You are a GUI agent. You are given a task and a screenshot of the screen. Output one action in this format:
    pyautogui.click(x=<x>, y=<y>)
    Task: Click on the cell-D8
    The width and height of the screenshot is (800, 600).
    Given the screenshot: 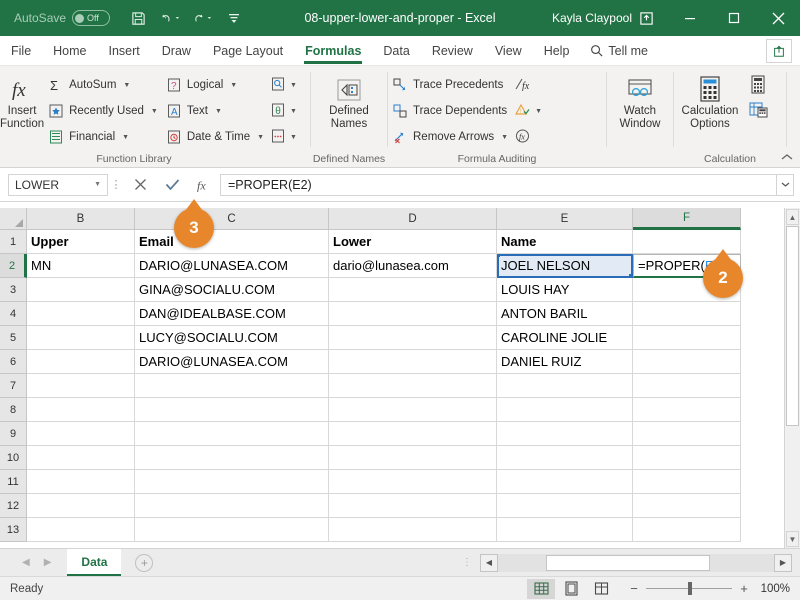 What is the action you would take?
    pyautogui.click(x=413, y=410)
    